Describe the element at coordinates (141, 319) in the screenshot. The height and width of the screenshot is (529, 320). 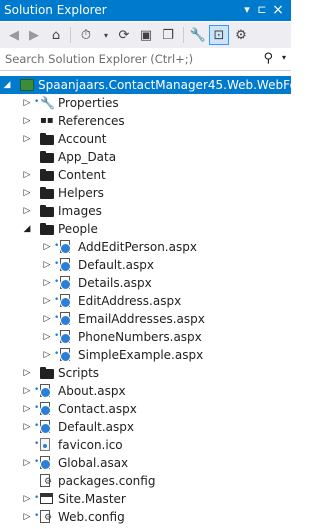
I see `tree-item-label: EmailAddresses.aspx` at that location.